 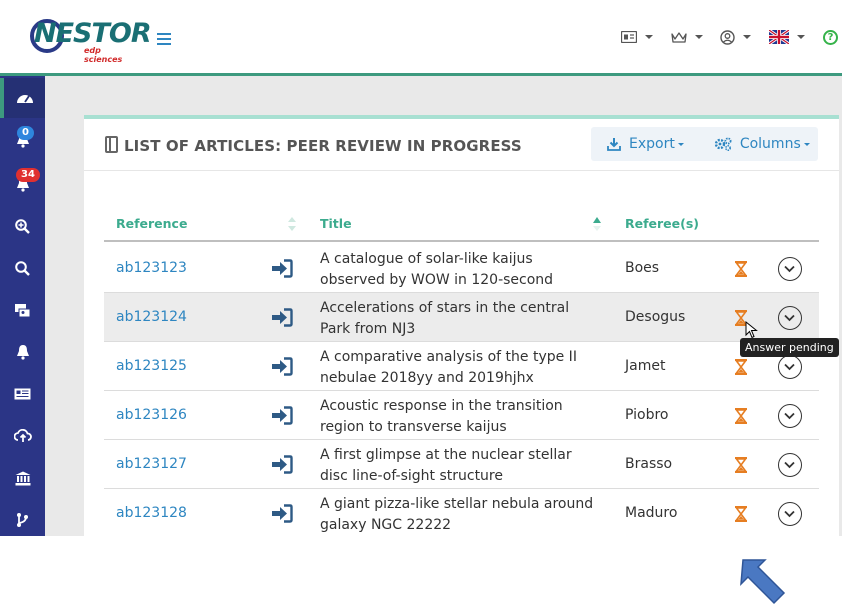 I want to click on crown-menu-dropdown, so click(x=687, y=37).